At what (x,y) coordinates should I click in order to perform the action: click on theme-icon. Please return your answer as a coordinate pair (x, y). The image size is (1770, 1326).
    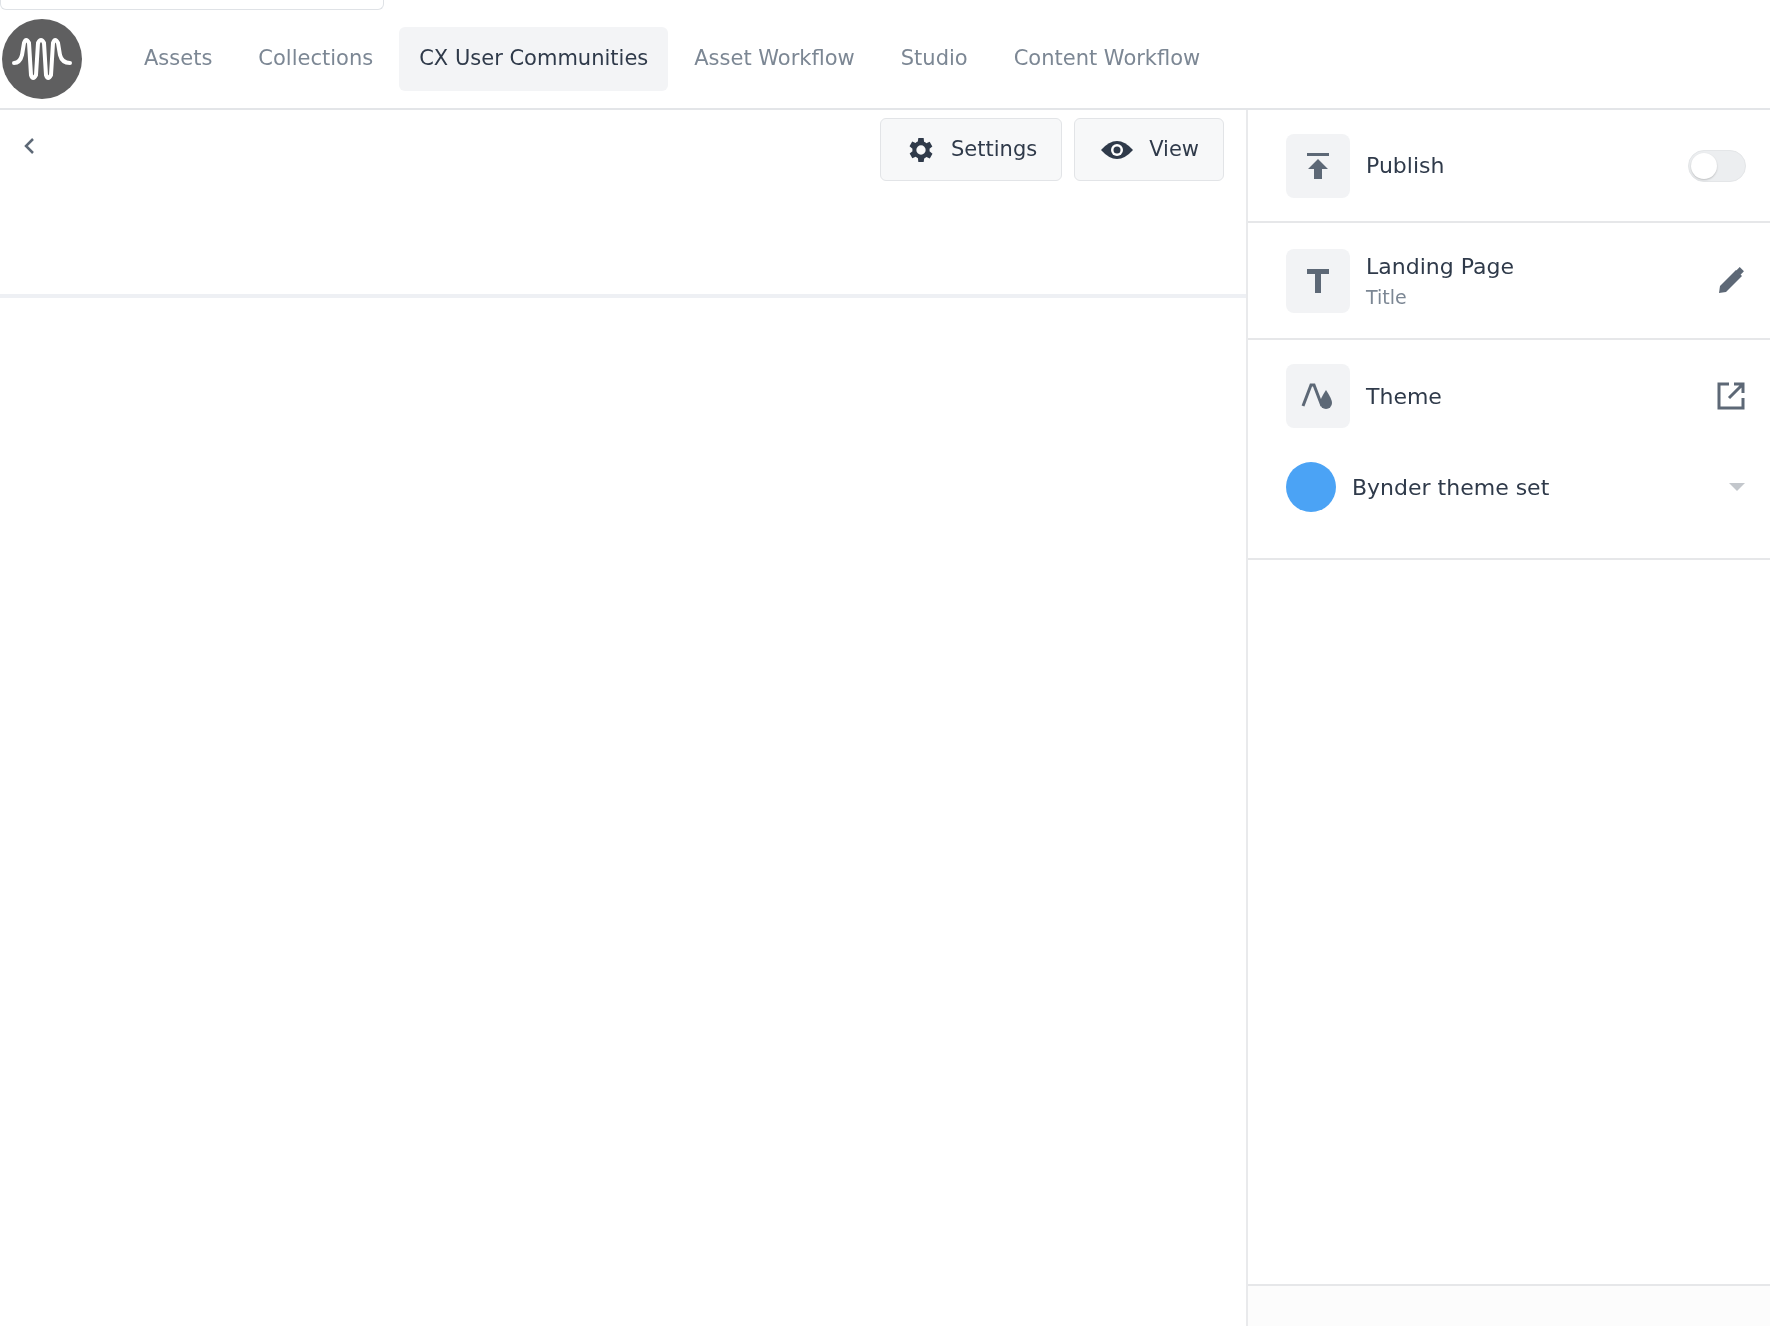
    Looking at the image, I should click on (1318, 396).